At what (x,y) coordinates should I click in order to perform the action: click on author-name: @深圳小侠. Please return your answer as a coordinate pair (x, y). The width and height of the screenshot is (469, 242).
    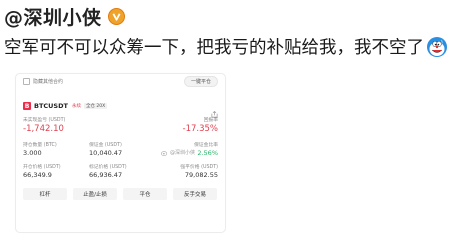
    Looking at the image, I should click on (53, 16).